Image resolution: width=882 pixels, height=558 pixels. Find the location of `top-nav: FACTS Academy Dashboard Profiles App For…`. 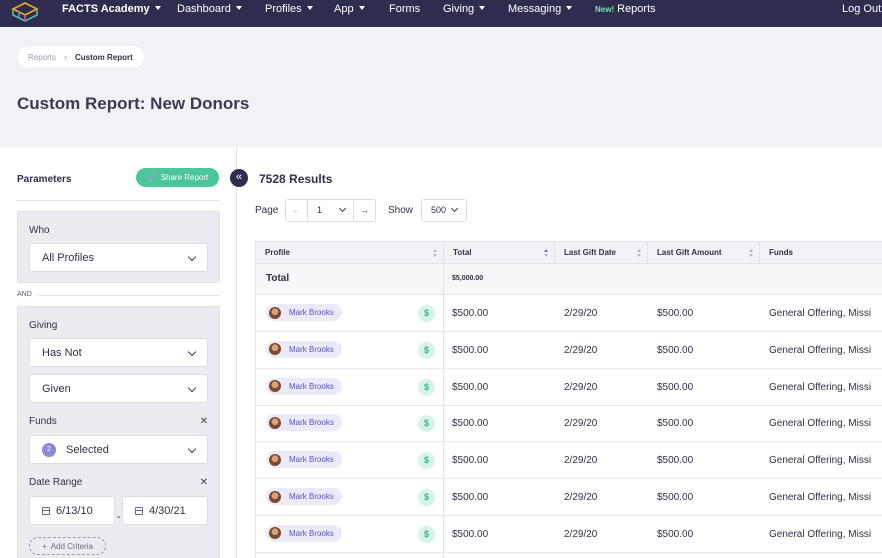

top-nav: FACTS Academy Dashboard Profiles App For… is located at coordinates (441, 13).